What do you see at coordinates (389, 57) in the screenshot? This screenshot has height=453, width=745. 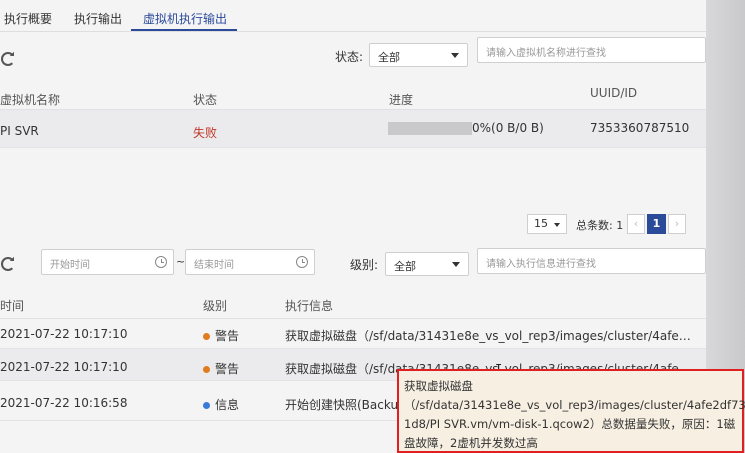 I see `status-filter-value: 全部` at bounding box center [389, 57].